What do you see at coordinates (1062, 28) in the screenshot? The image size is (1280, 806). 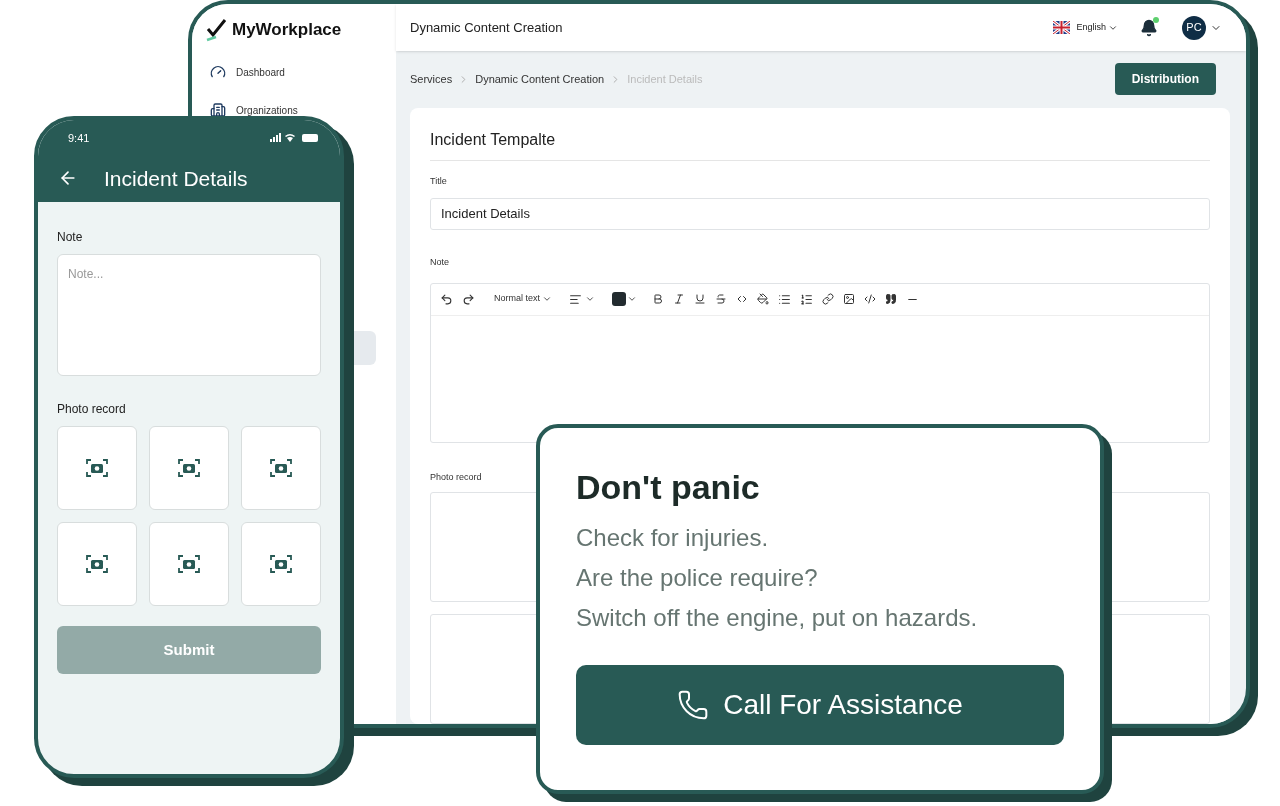 I see `flag-icon` at bounding box center [1062, 28].